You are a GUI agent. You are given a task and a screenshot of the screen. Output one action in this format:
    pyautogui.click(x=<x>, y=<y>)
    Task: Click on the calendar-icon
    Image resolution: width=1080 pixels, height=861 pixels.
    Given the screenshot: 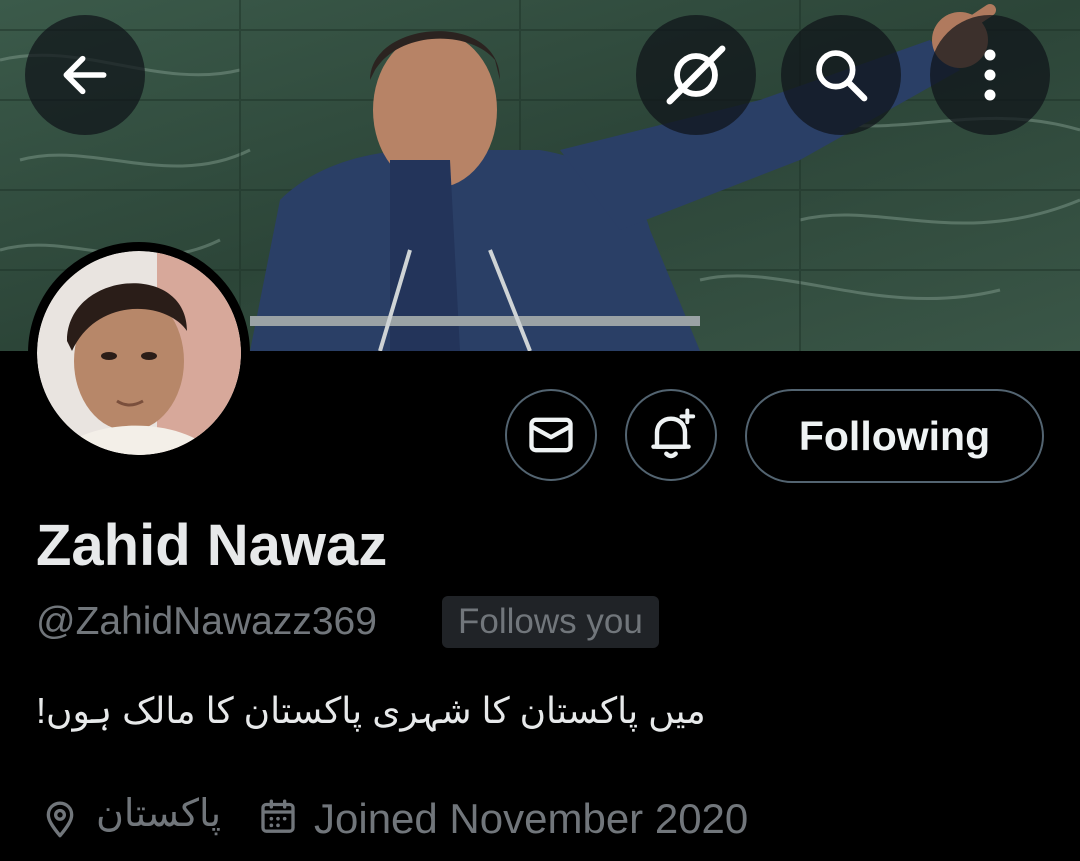 What is the action you would take?
    pyautogui.click(x=278, y=816)
    